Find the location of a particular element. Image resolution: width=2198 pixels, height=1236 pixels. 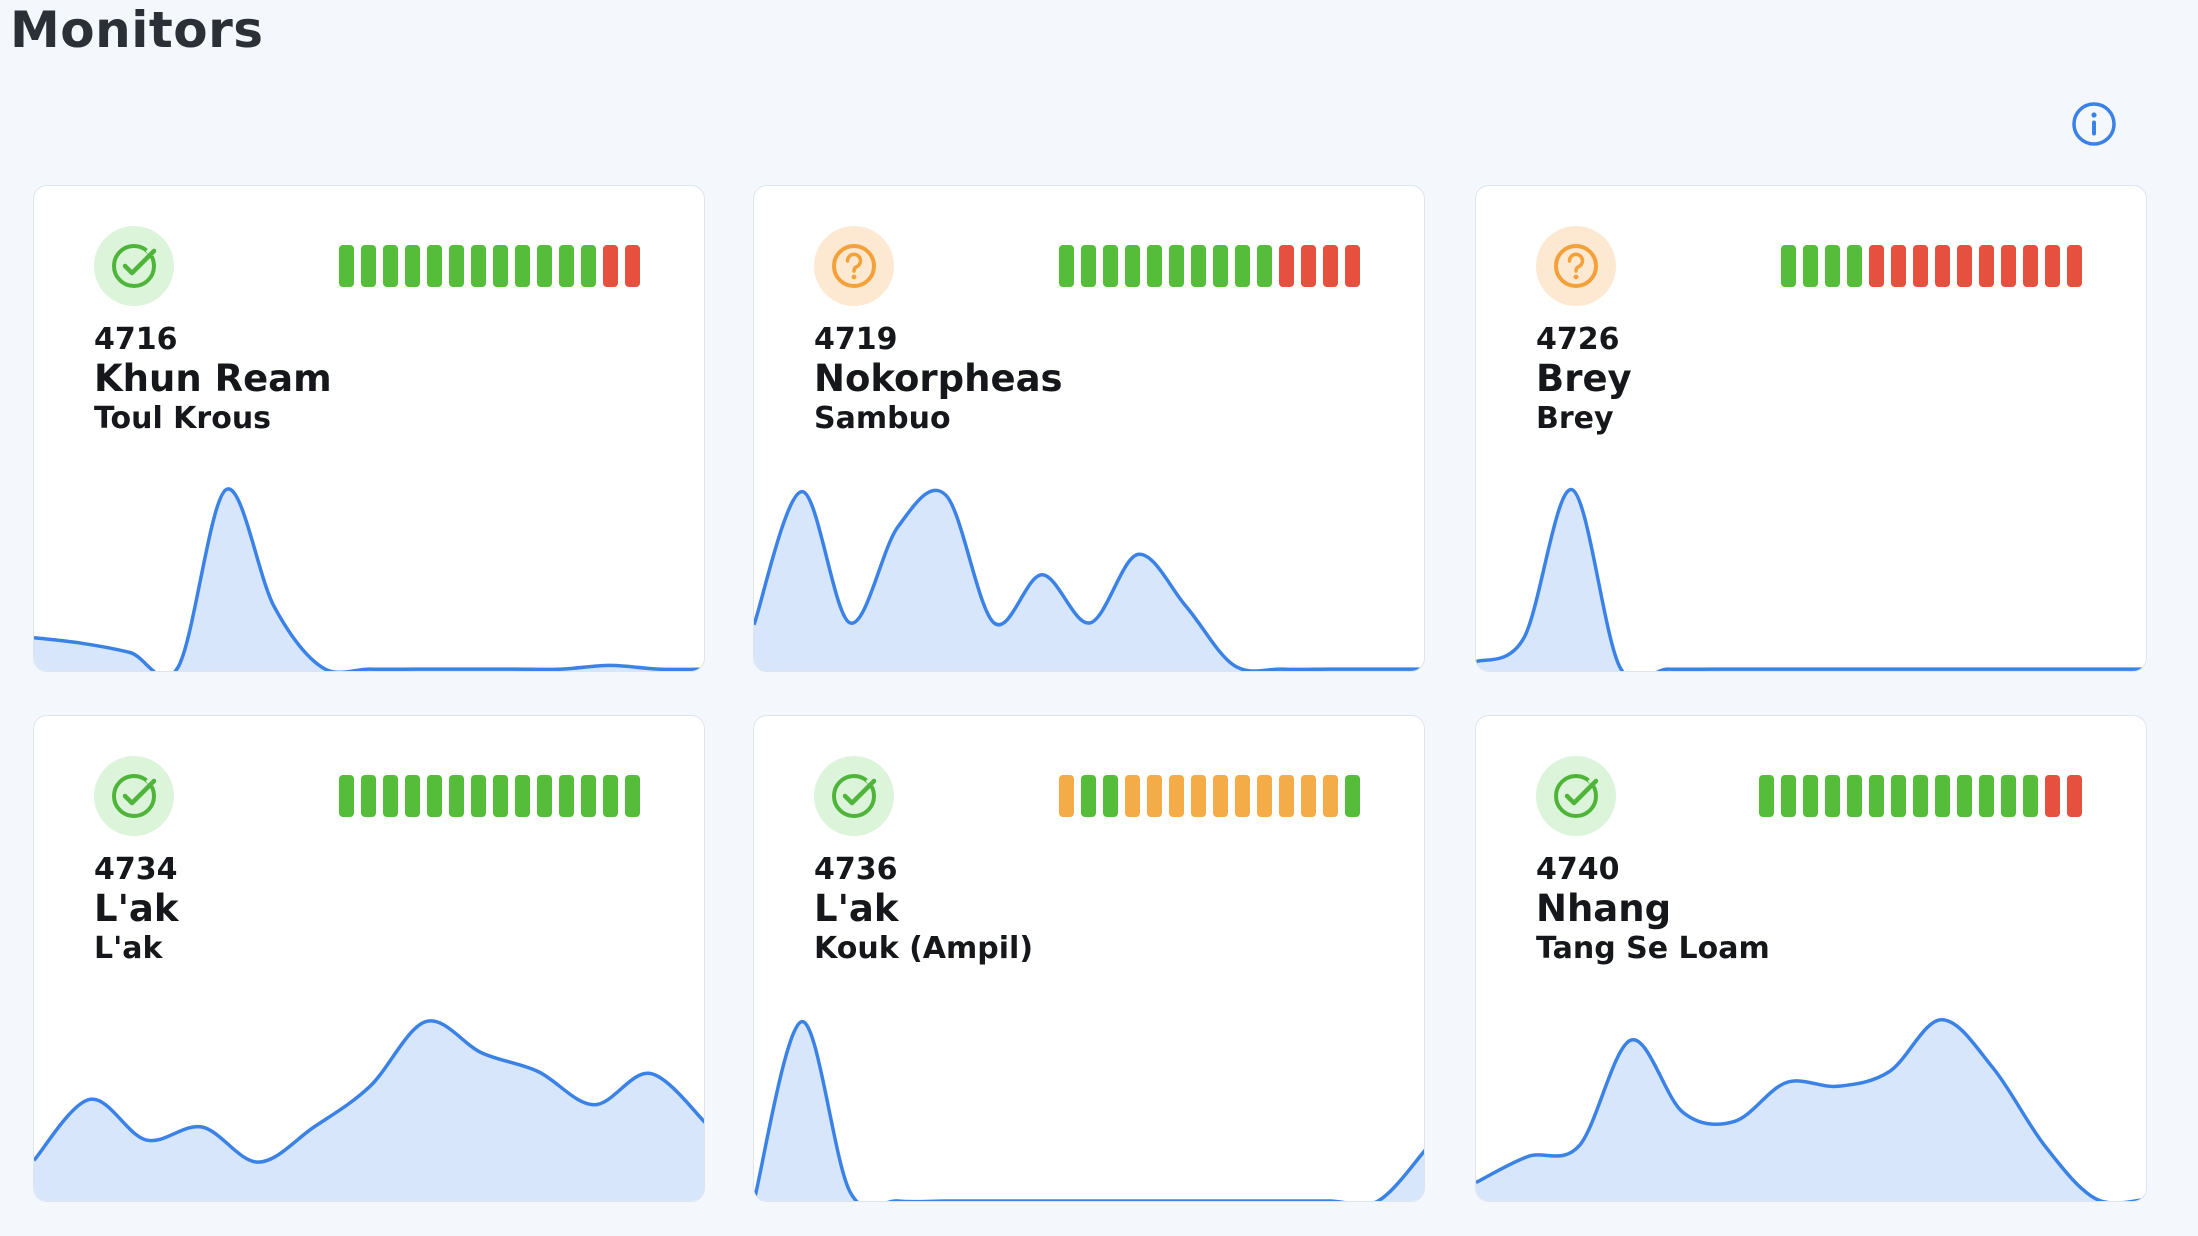

monitor-card: 4719 Nokorpheas Sambuo is located at coordinates (1089, 428).